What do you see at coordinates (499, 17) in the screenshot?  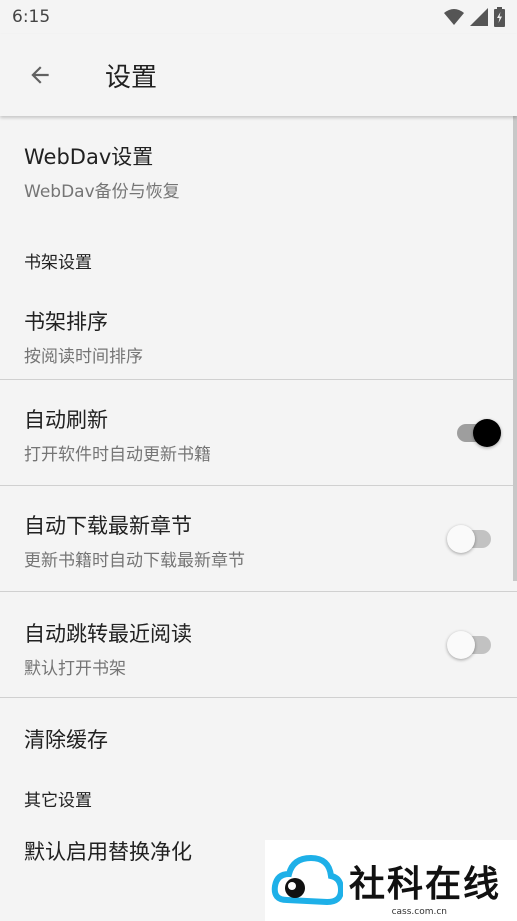 I see `battery-charging-icon` at bounding box center [499, 17].